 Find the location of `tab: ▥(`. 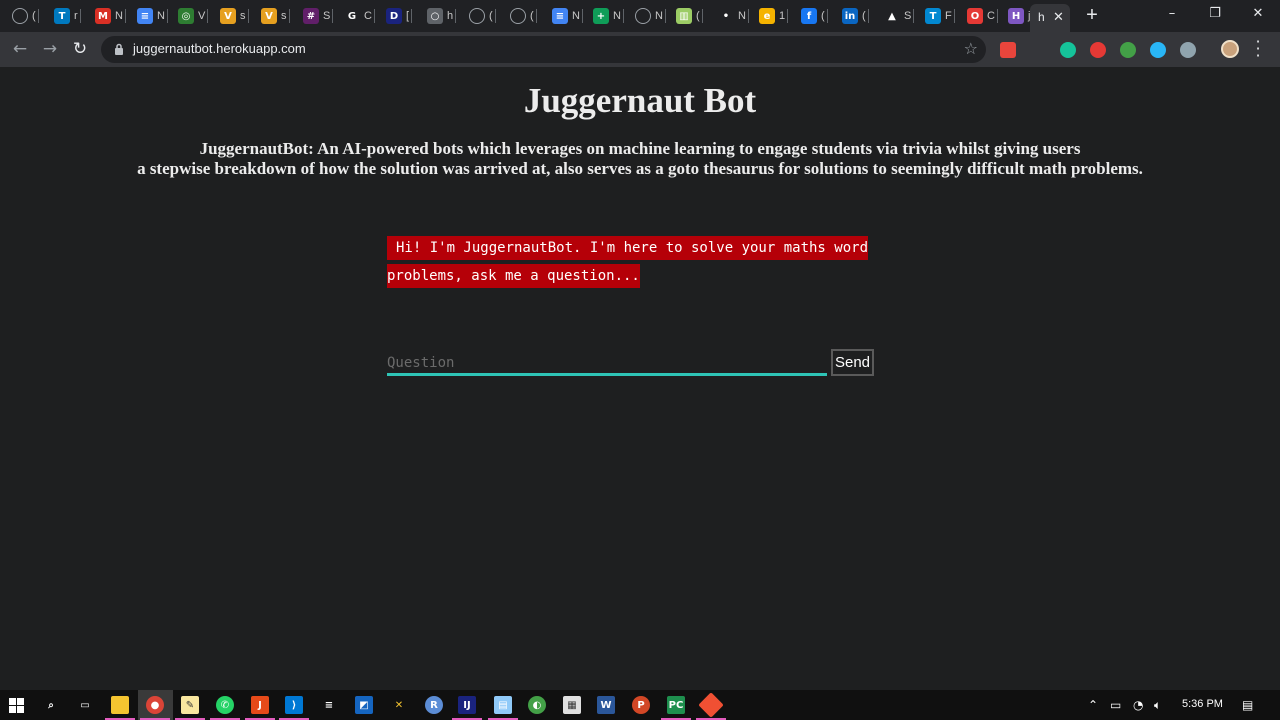

tab: ▥( is located at coordinates (689, 16).